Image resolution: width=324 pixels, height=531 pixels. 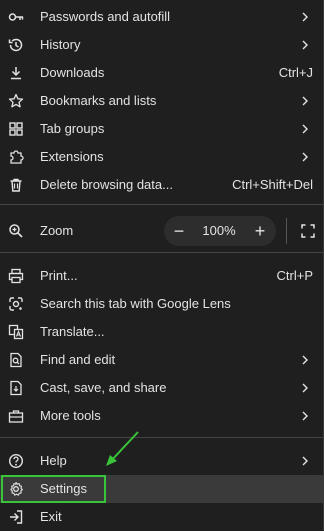 What do you see at coordinates (161, 517) in the screenshot?
I see `menu-item-exit: Exit` at bounding box center [161, 517].